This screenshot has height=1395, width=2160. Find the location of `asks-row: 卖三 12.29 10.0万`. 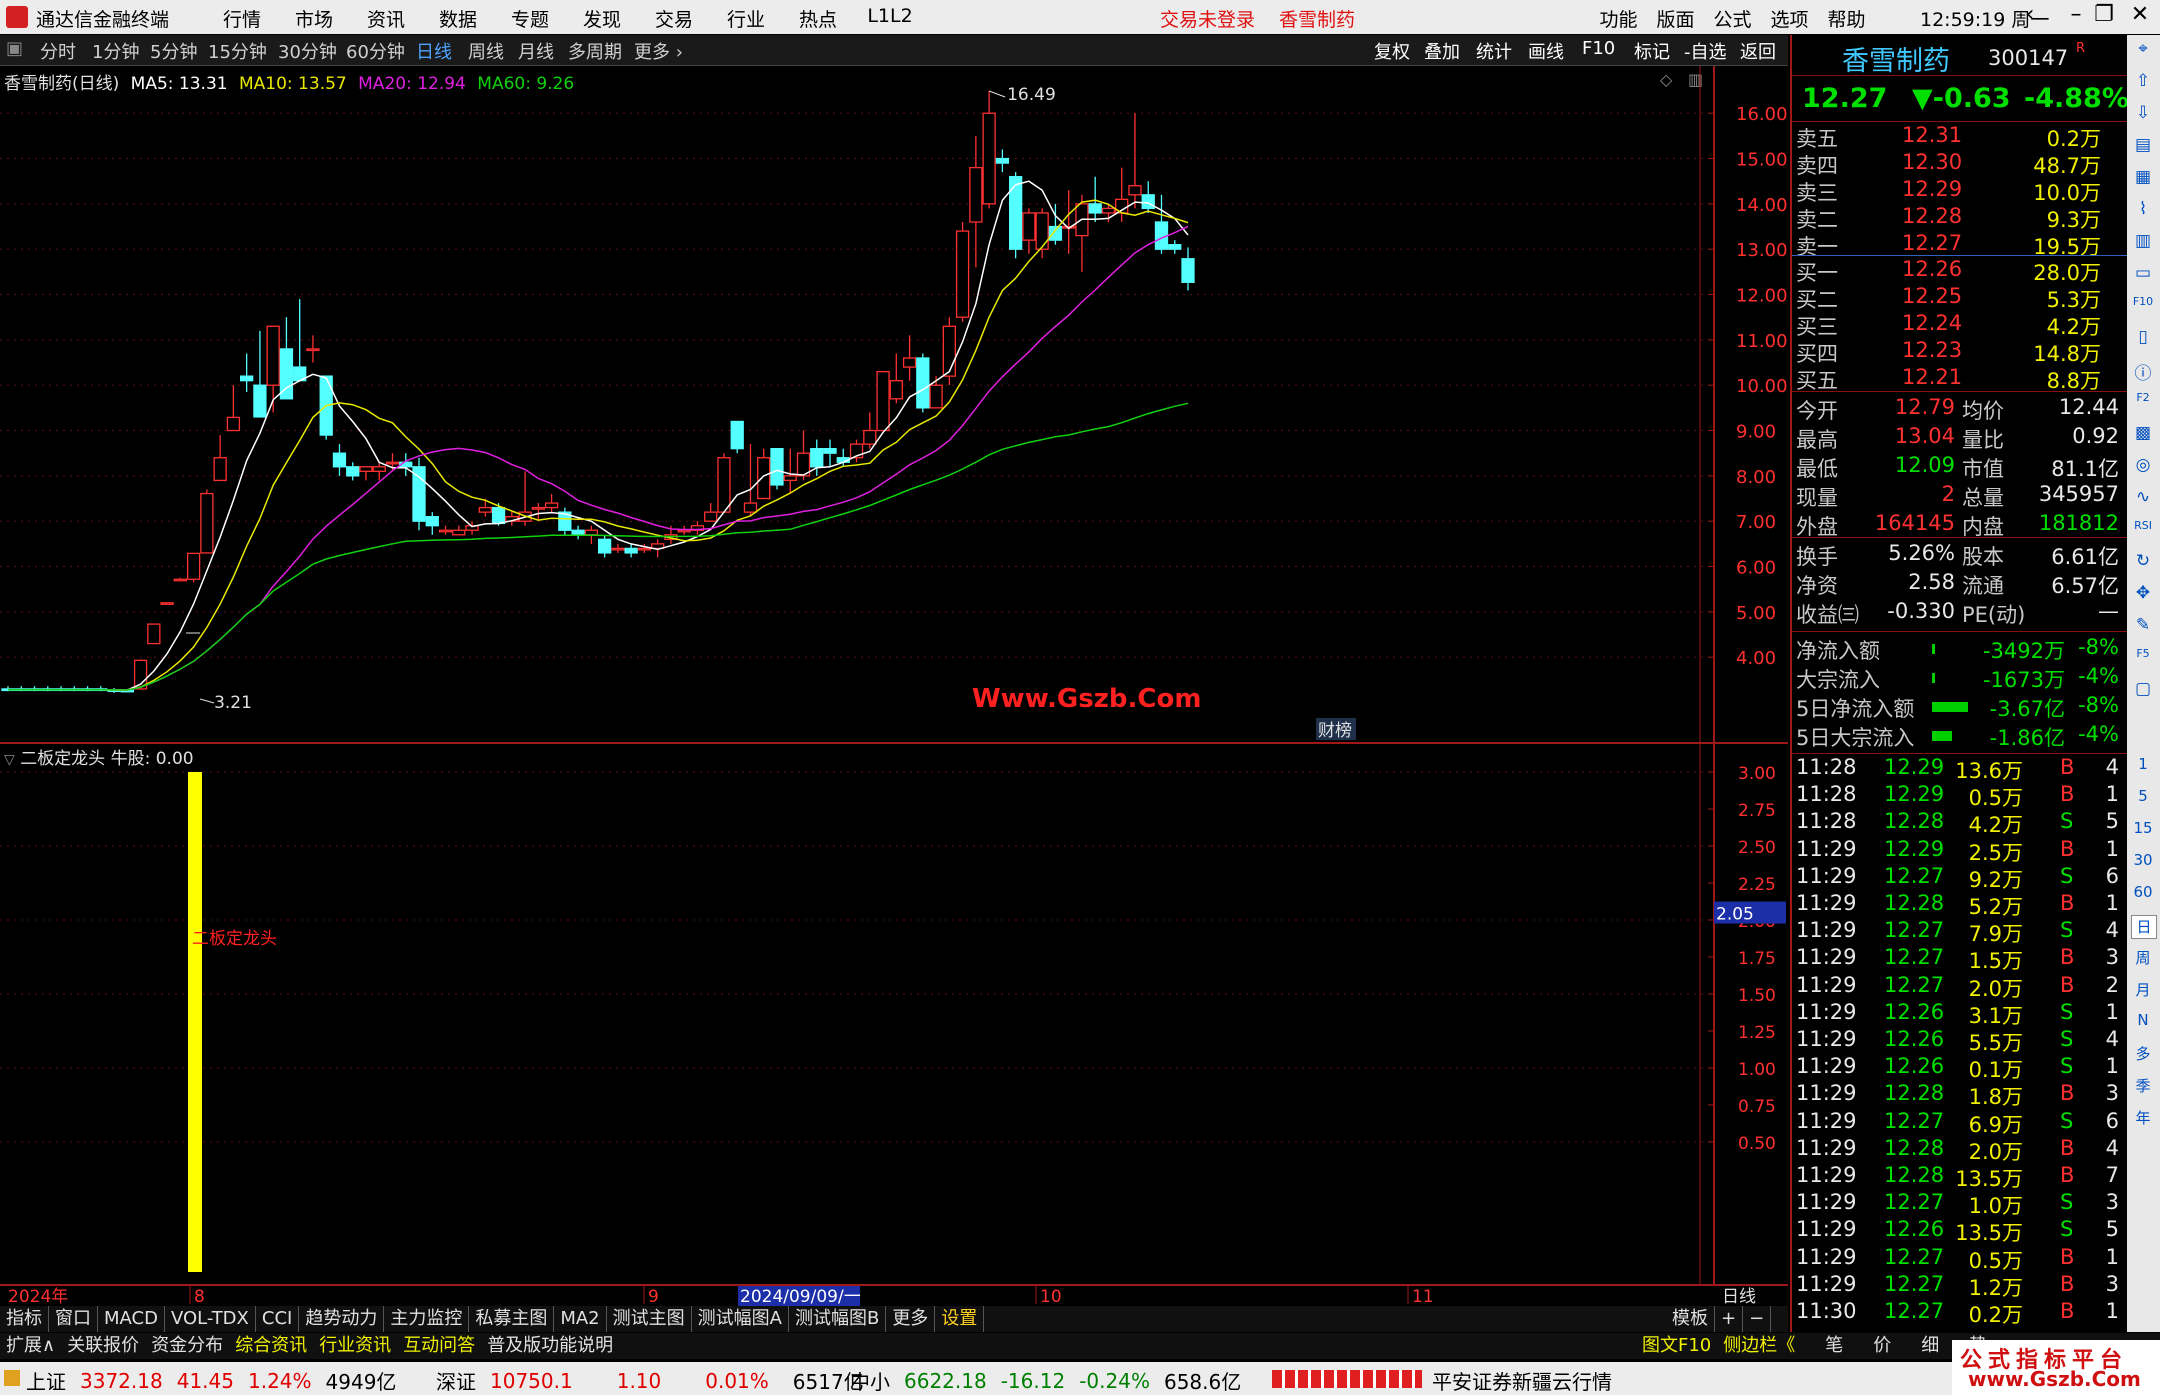

asks-row: 卖三 12.29 10.0万 is located at coordinates (1959, 191).